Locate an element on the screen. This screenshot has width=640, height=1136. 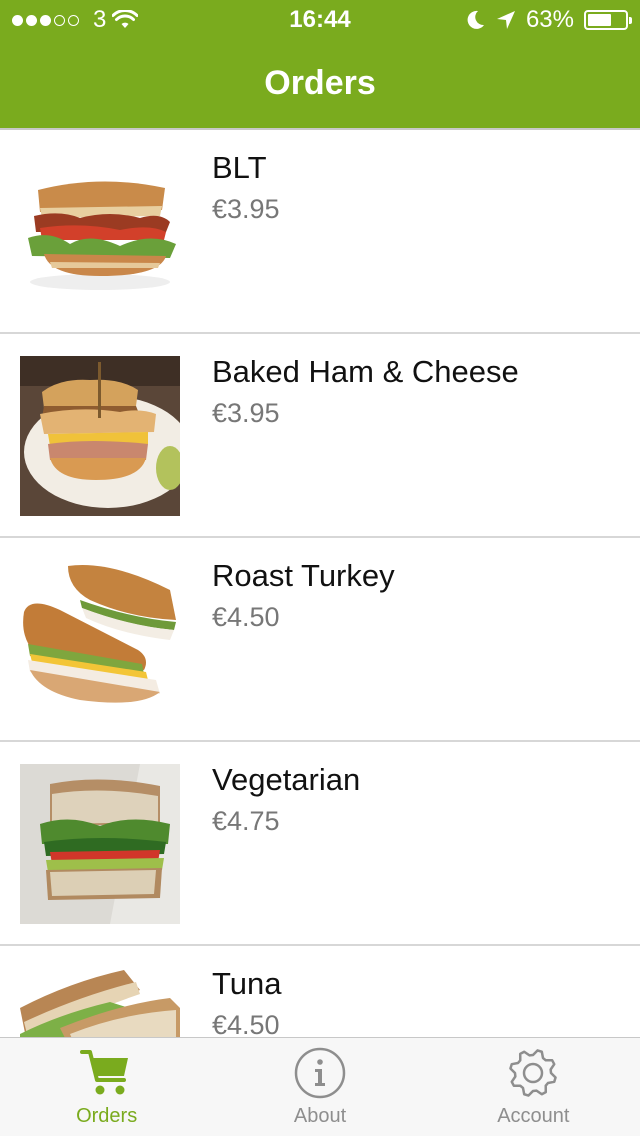
tab-orders: Orders is located at coordinates (106, 1087).